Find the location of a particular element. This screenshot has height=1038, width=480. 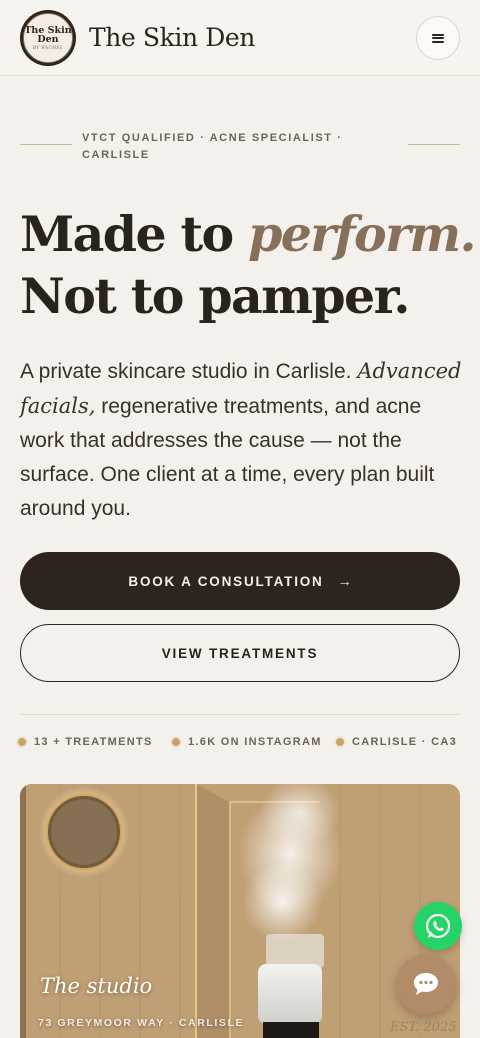

chat-bubble-icon is located at coordinates (426, 984).